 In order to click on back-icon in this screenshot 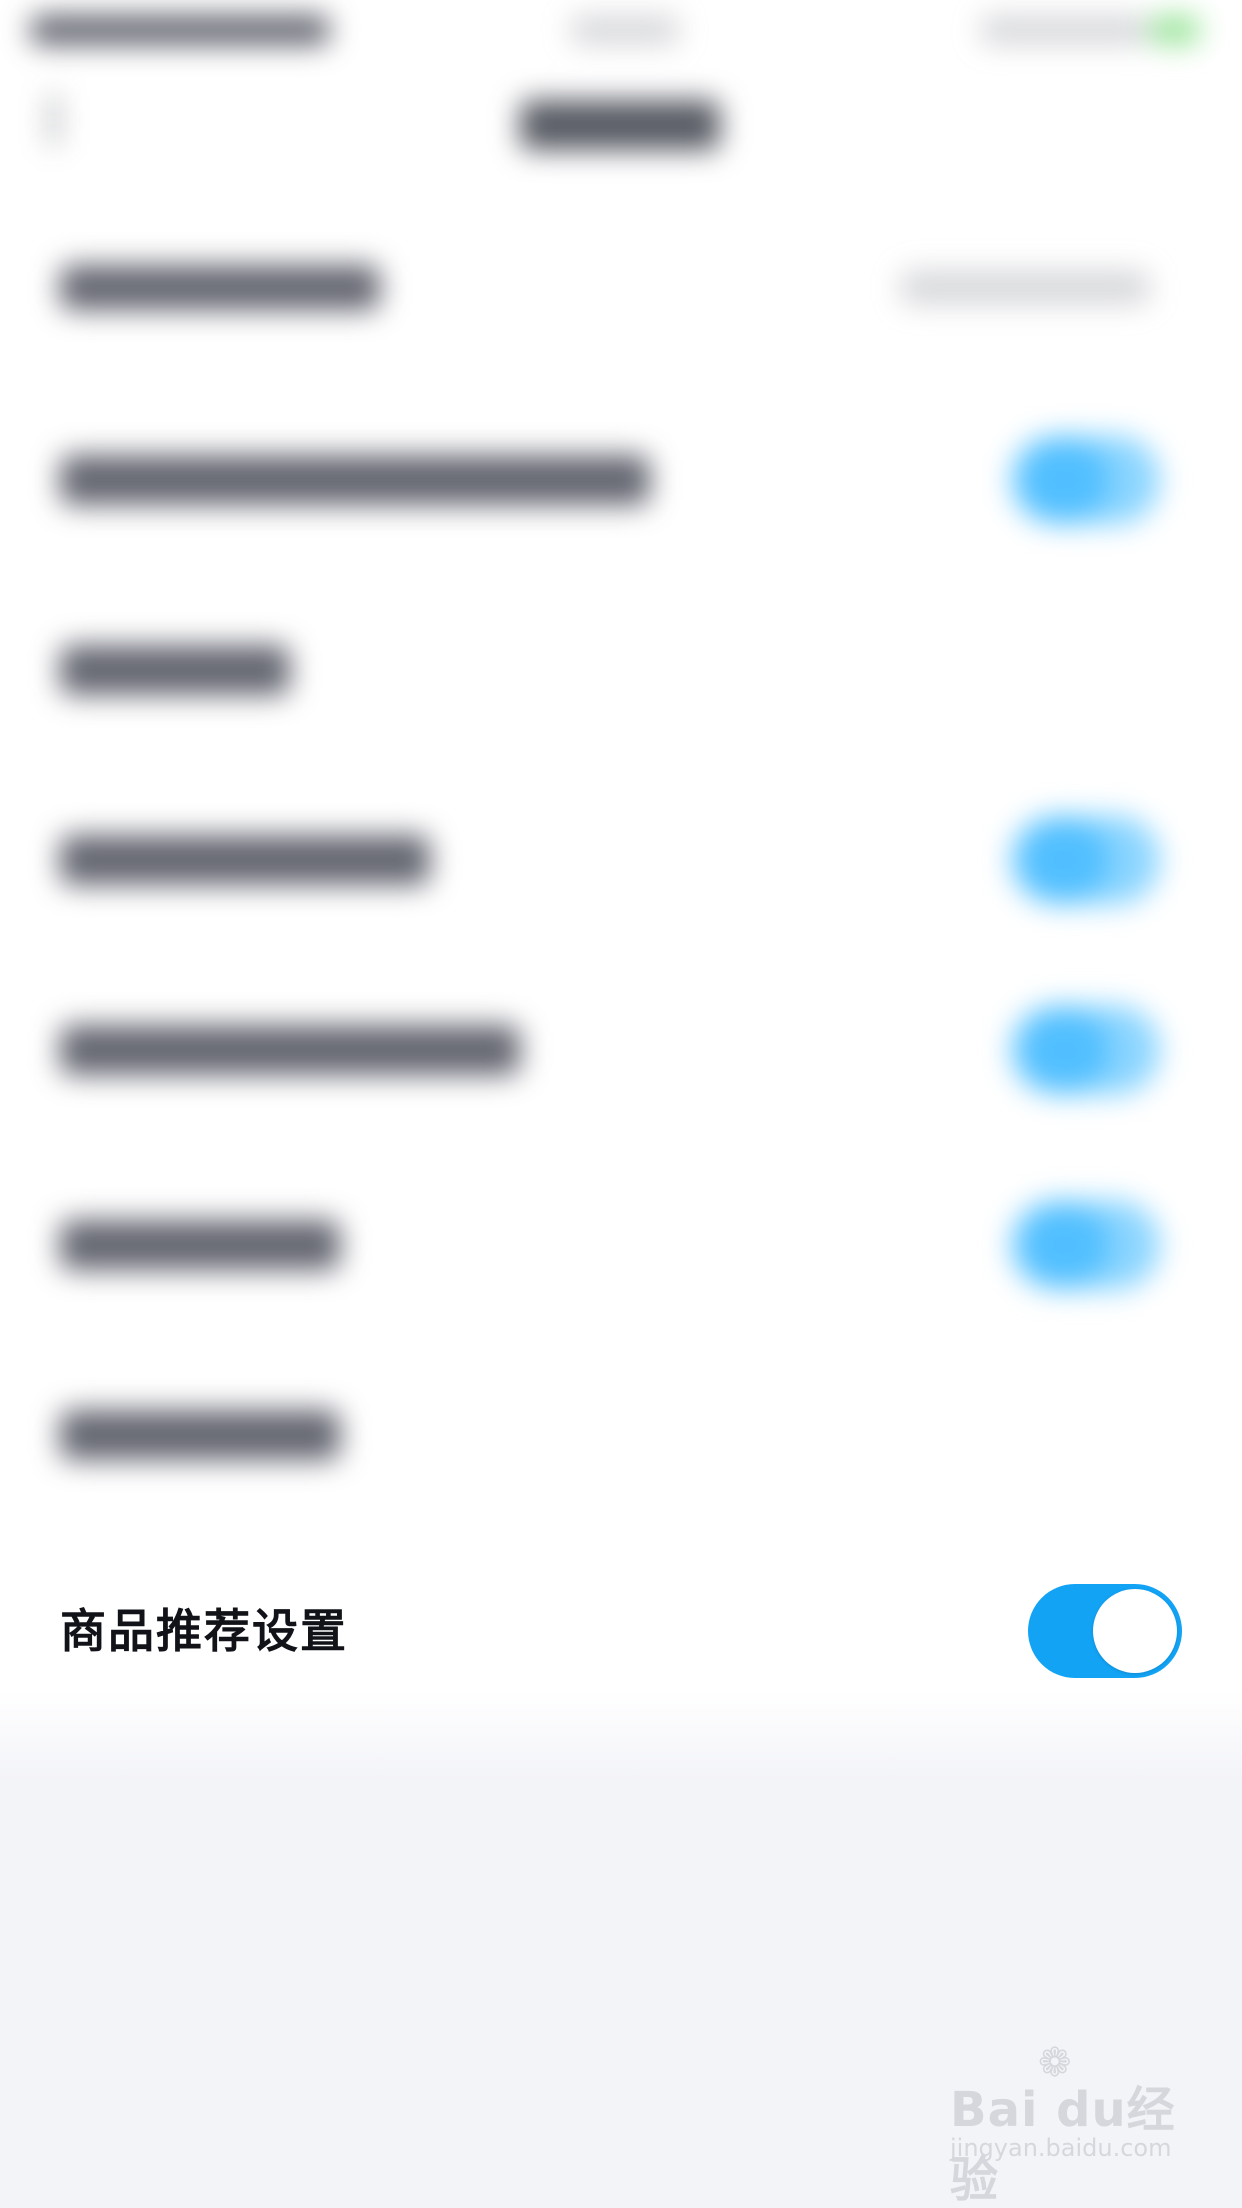, I will do `click(69, 120)`.